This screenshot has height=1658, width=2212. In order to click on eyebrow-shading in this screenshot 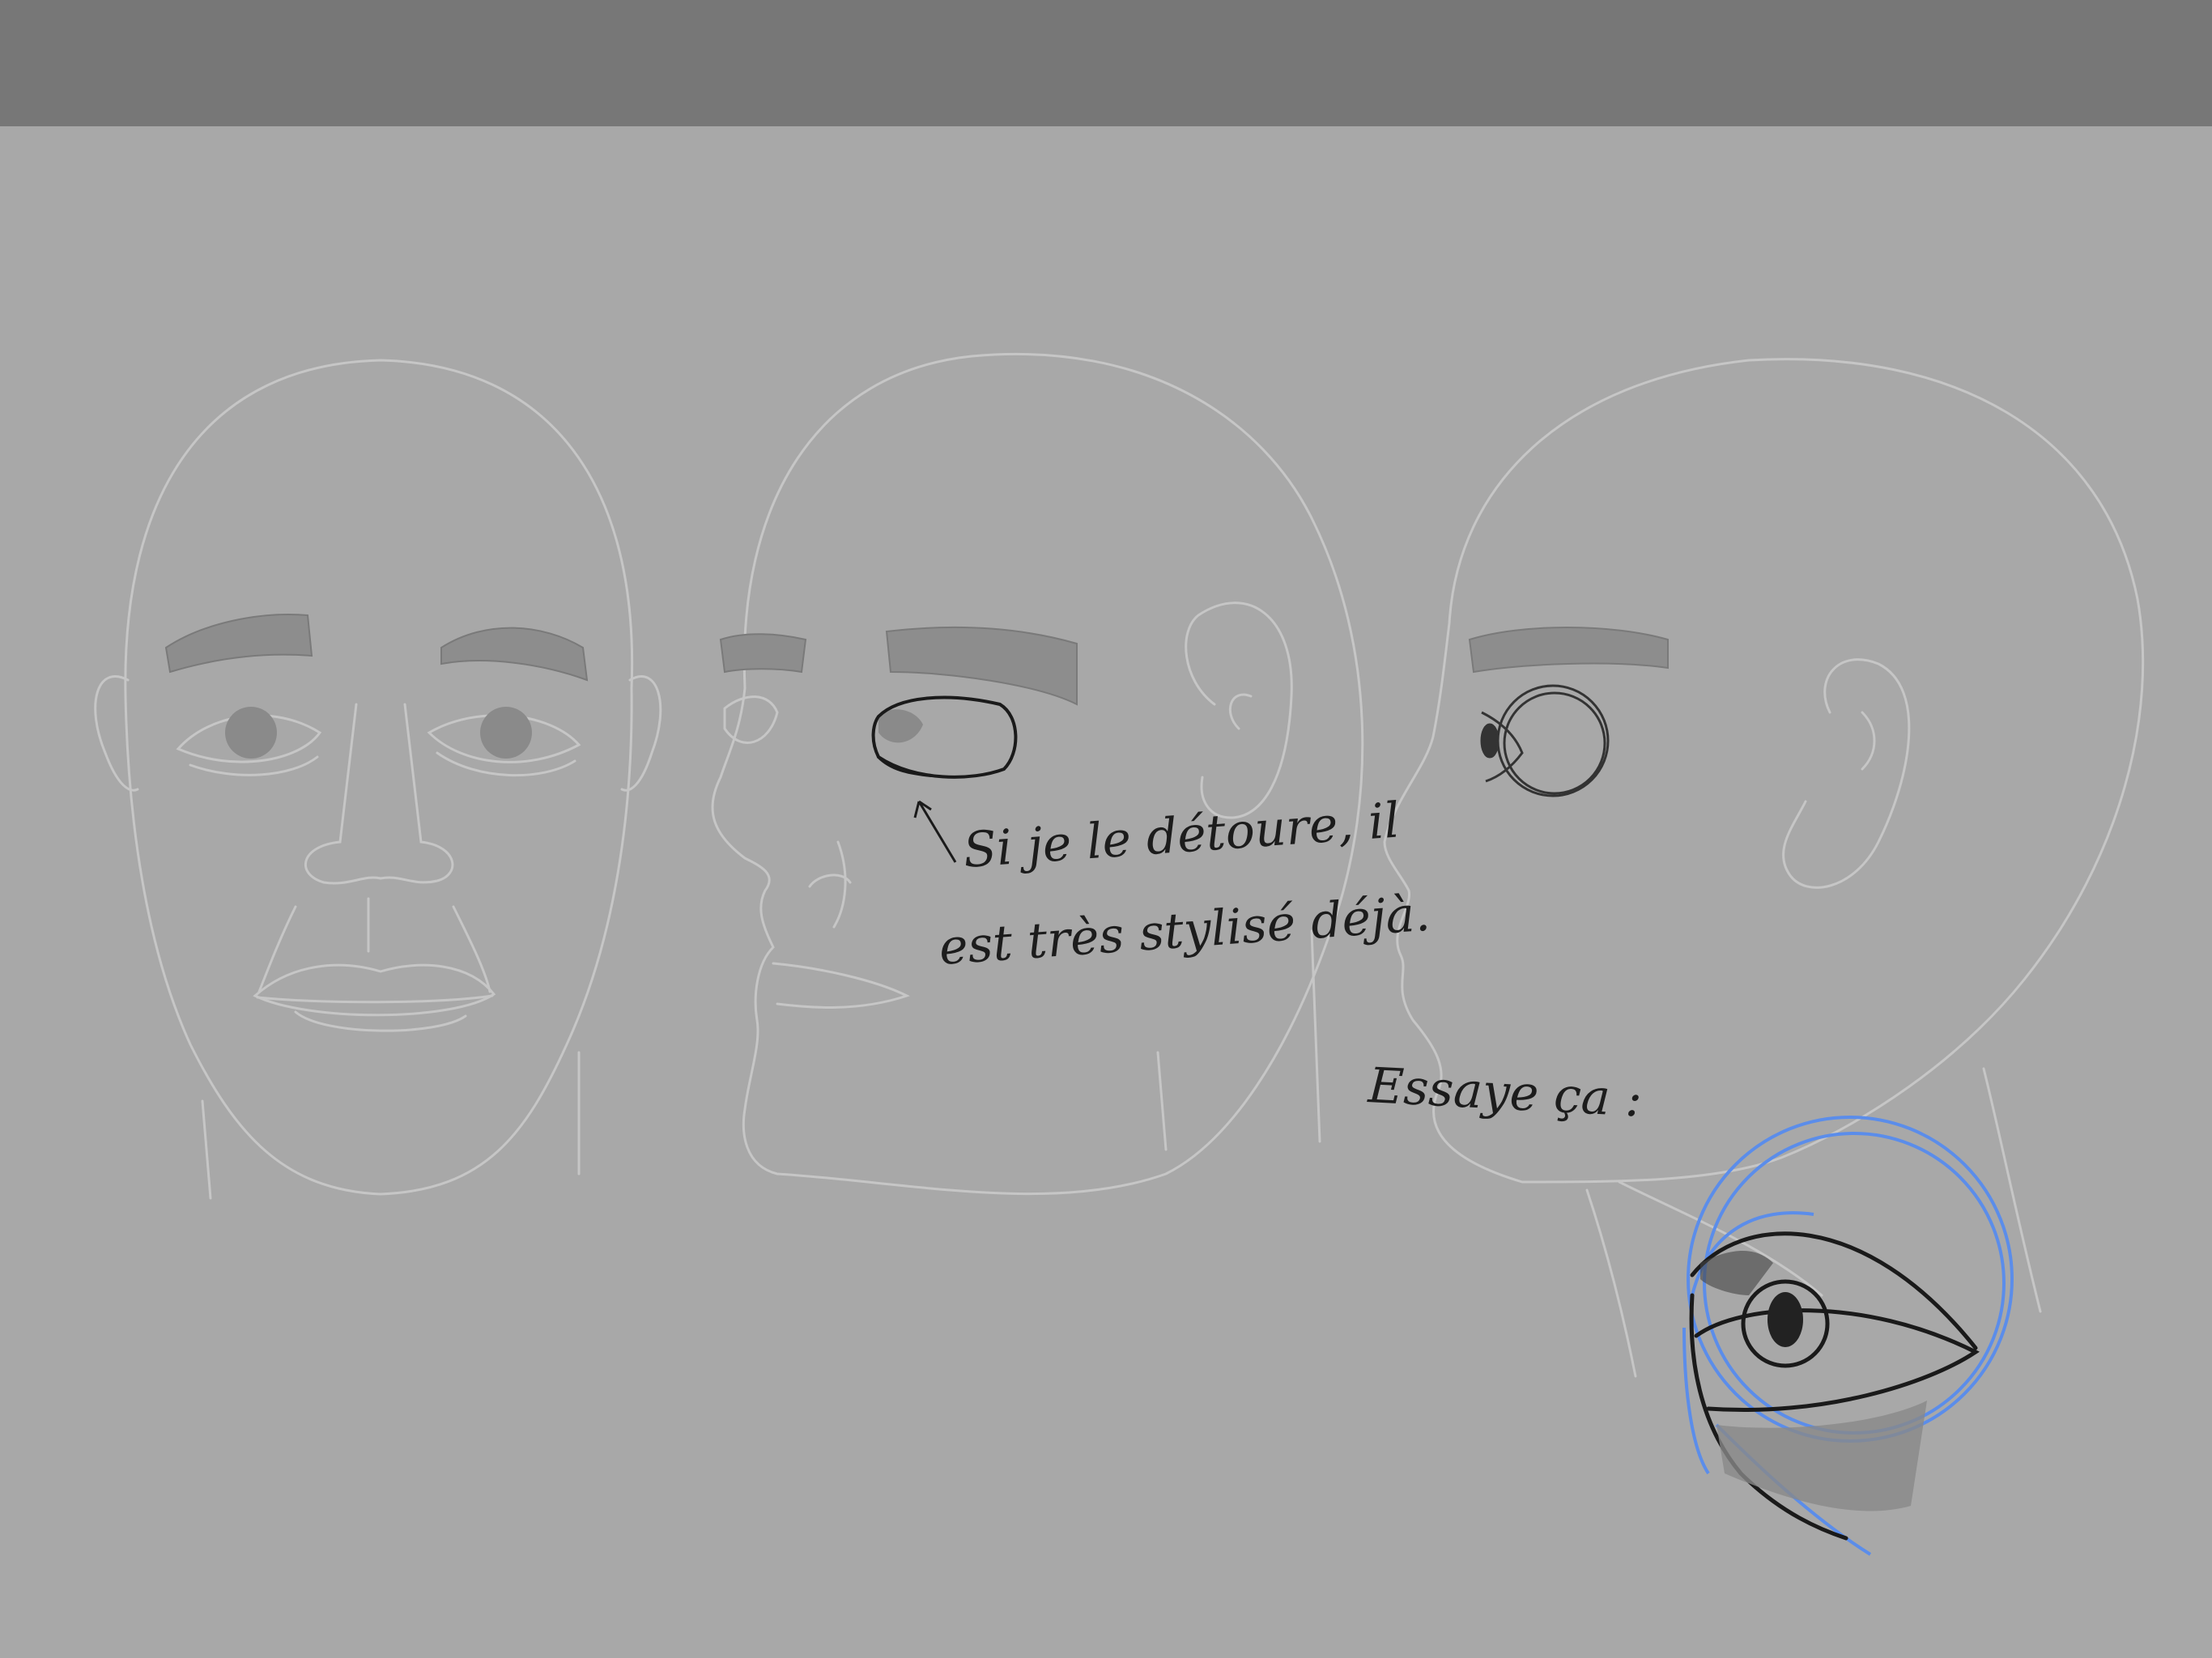, I will do `click(917, 660)`.